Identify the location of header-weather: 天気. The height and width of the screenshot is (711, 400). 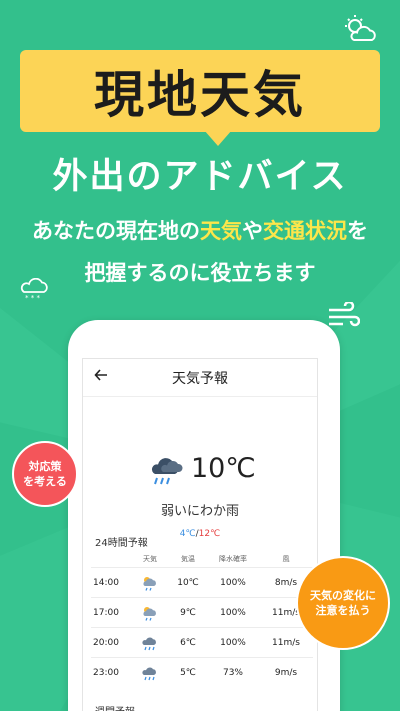
(150, 559).